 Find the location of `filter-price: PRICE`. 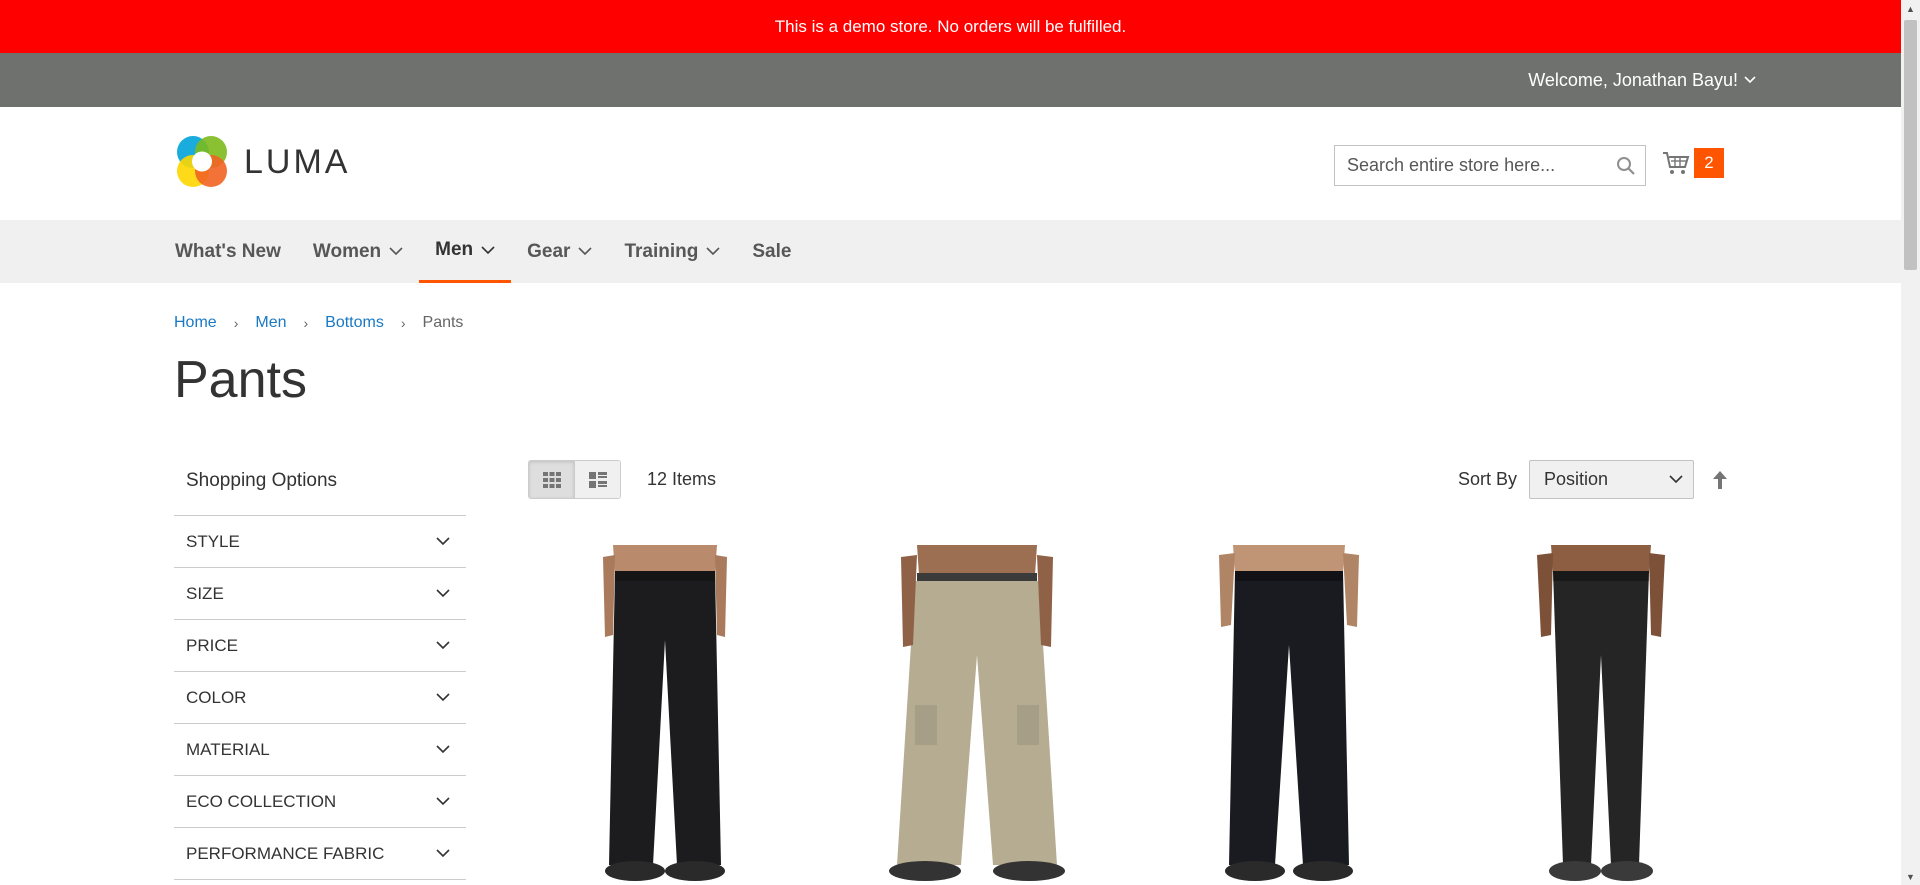

filter-price: PRICE is located at coordinates (320, 646).